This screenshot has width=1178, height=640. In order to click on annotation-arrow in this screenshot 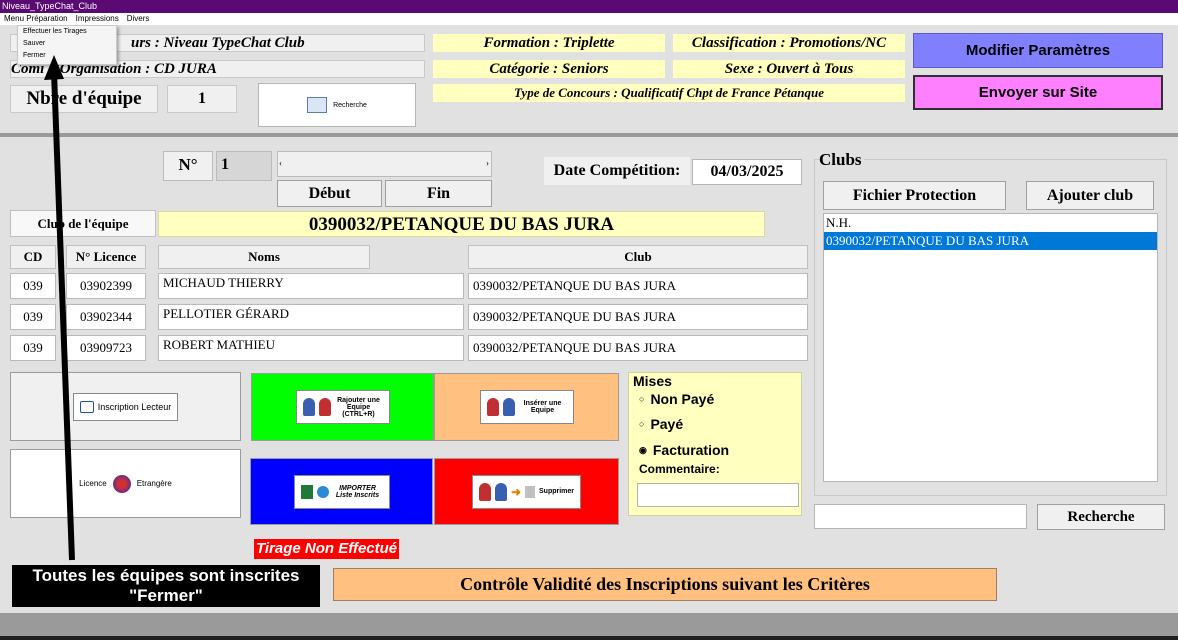, I will do `click(59, 308)`.